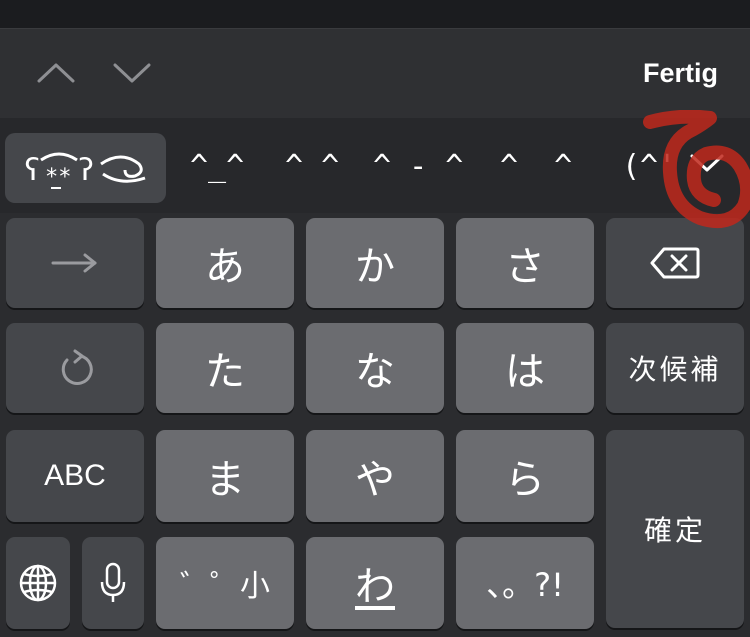 This screenshot has height=637, width=750. I want to click on candidate-5: (^', so click(649, 167).